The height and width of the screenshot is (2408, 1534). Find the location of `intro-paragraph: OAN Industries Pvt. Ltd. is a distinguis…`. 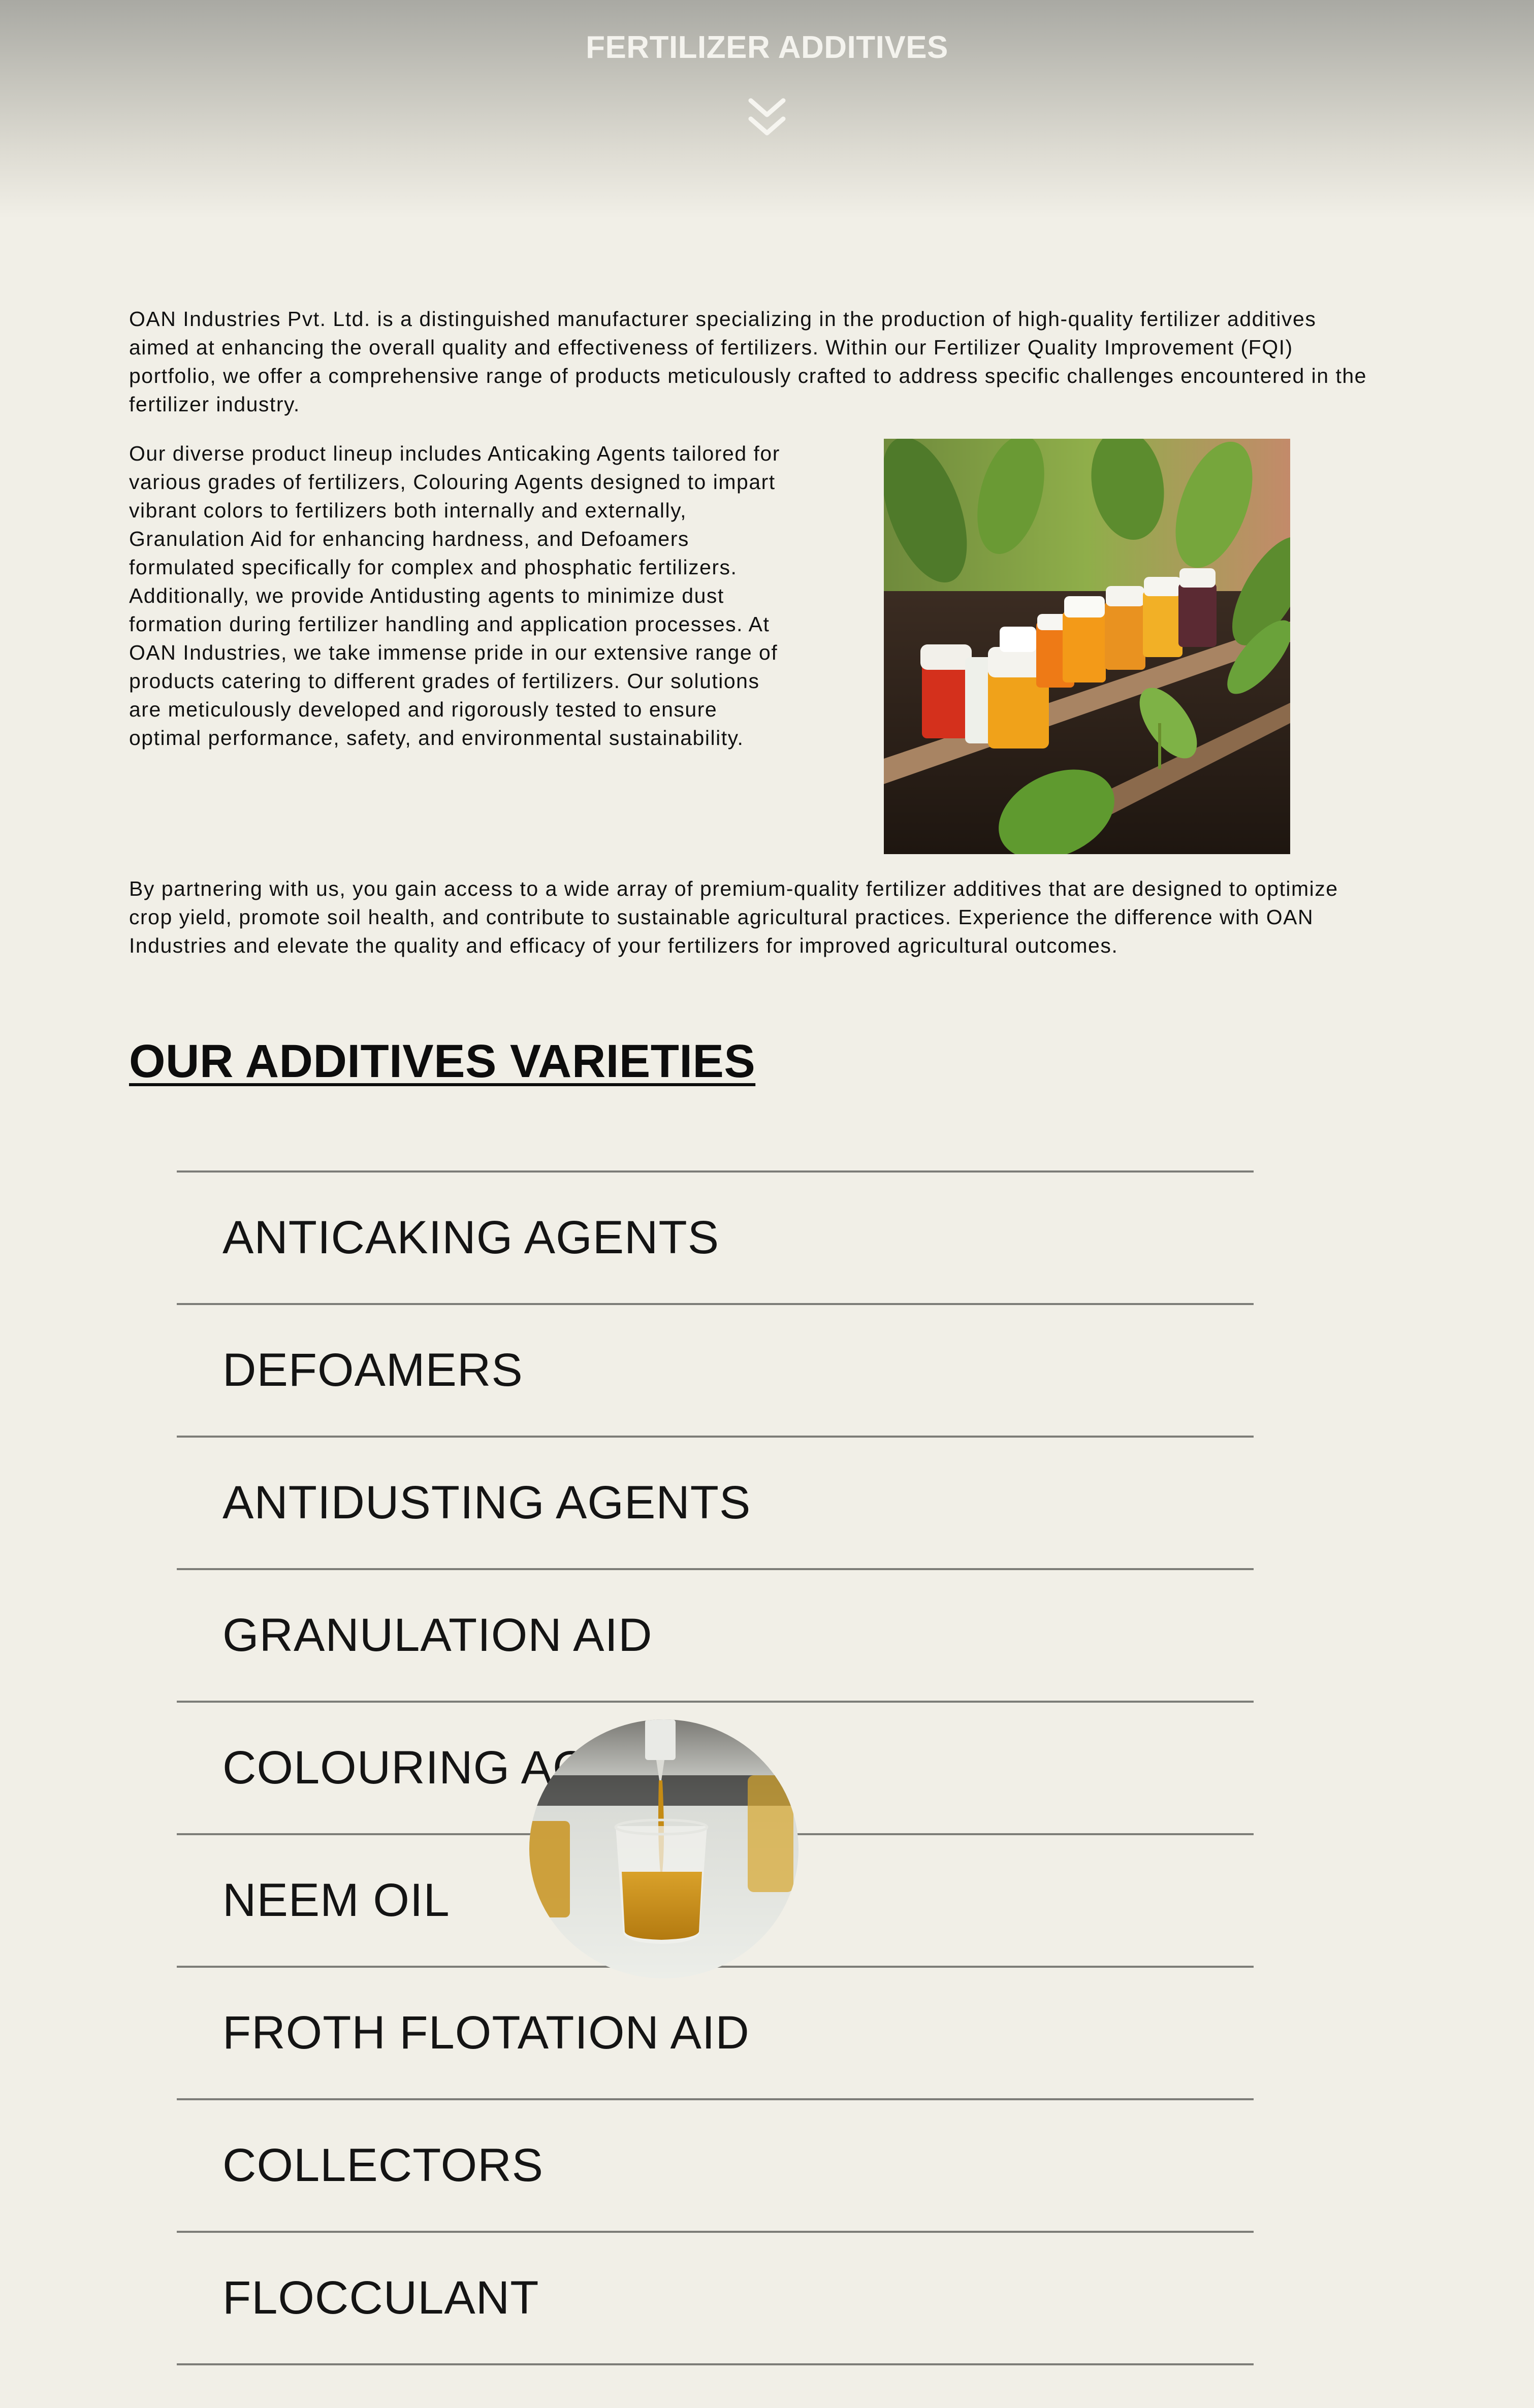

intro-paragraph: OAN Industries Pvt. Ltd. is a distinguis… is located at coordinates (748, 362).